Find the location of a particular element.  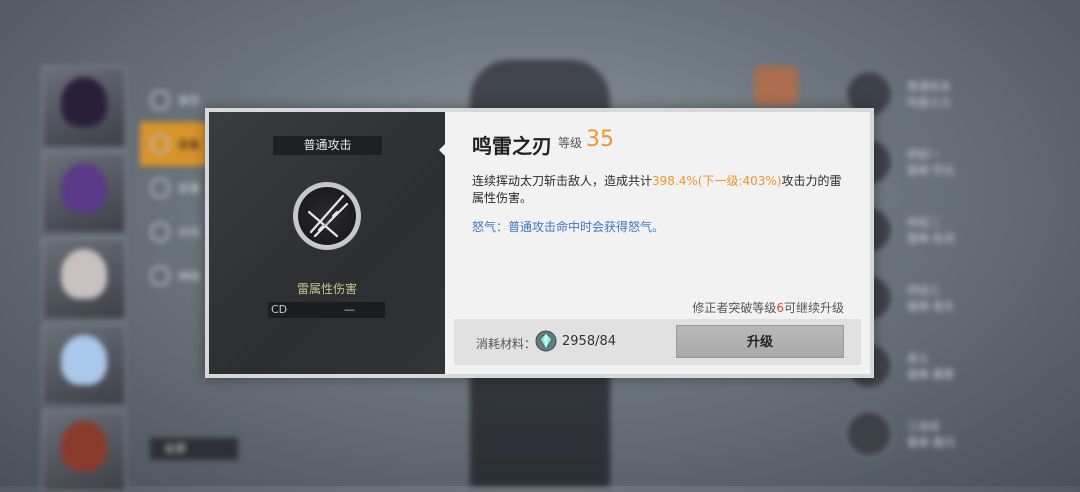

equipment-icon is located at coordinates (160, 144).